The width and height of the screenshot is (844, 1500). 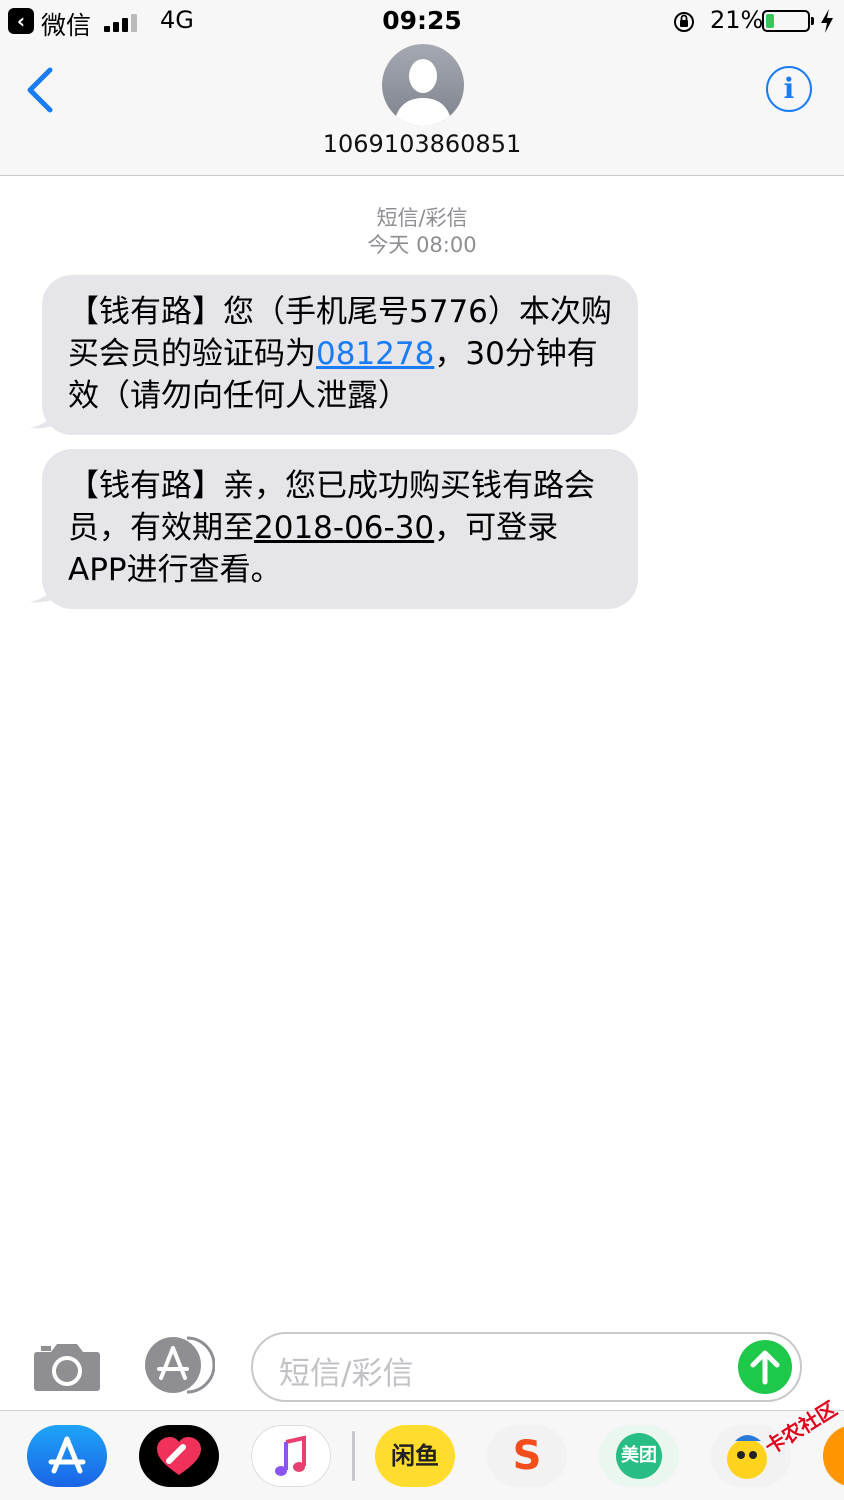 What do you see at coordinates (344, 528) in the screenshot?
I see `date-link: 2018-06-30` at bounding box center [344, 528].